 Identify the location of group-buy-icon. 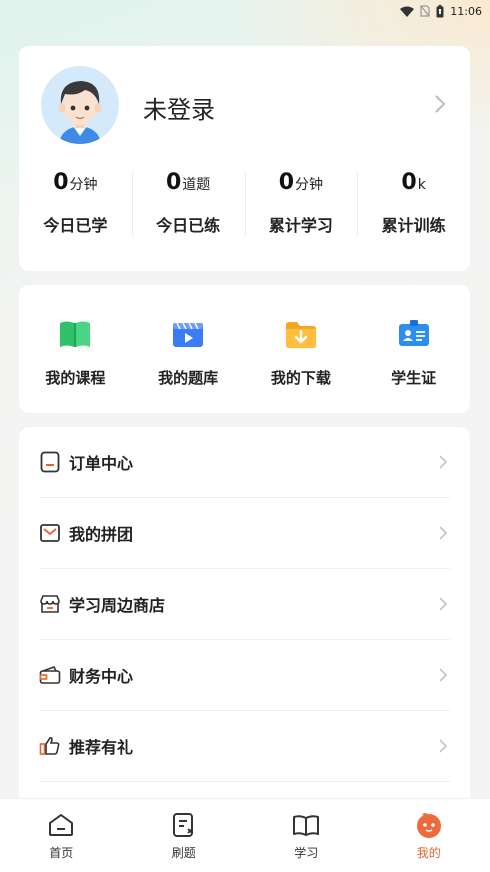
(50, 533).